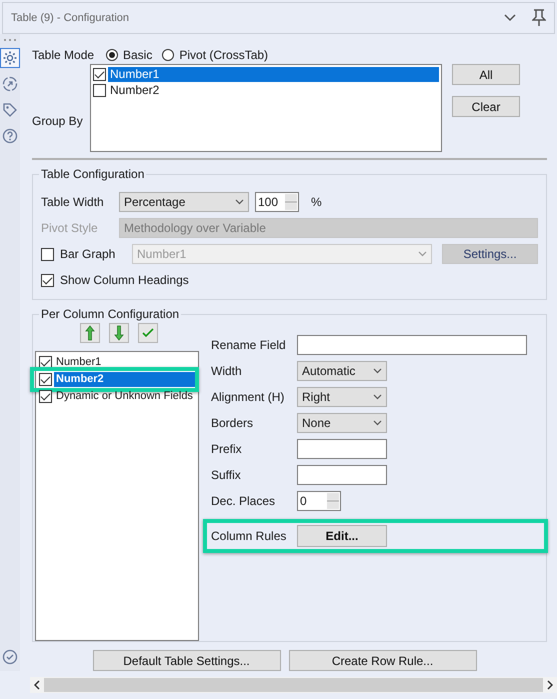 The width and height of the screenshot is (557, 699). I want to click on setting-label: Width, so click(227, 371).